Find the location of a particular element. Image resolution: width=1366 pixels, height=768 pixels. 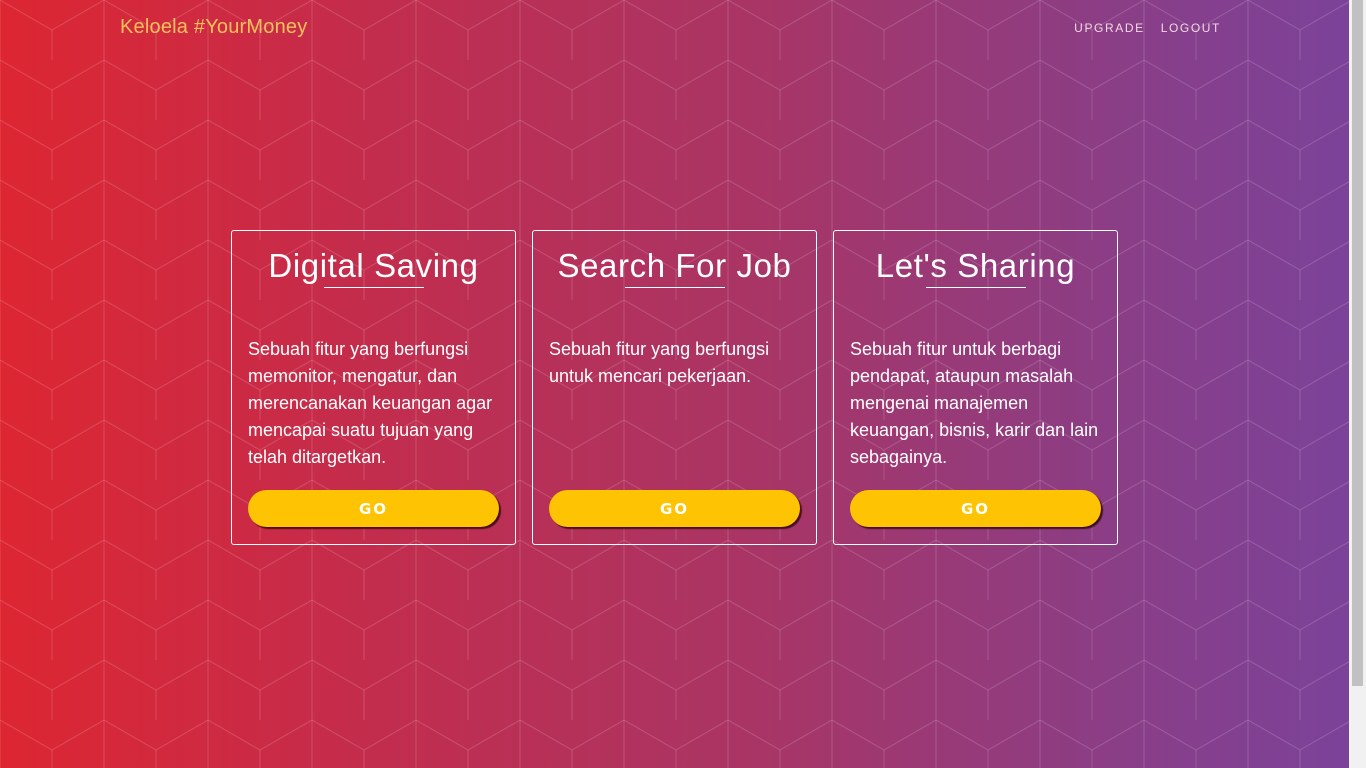

nav-link-logout: LOGOUT is located at coordinates (1191, 28).